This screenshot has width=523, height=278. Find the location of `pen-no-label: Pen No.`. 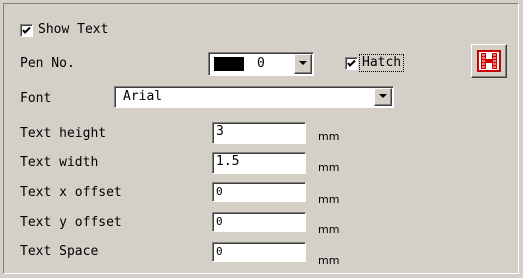

pen-no-label: Pen No. is located at coordinates (47, 63).